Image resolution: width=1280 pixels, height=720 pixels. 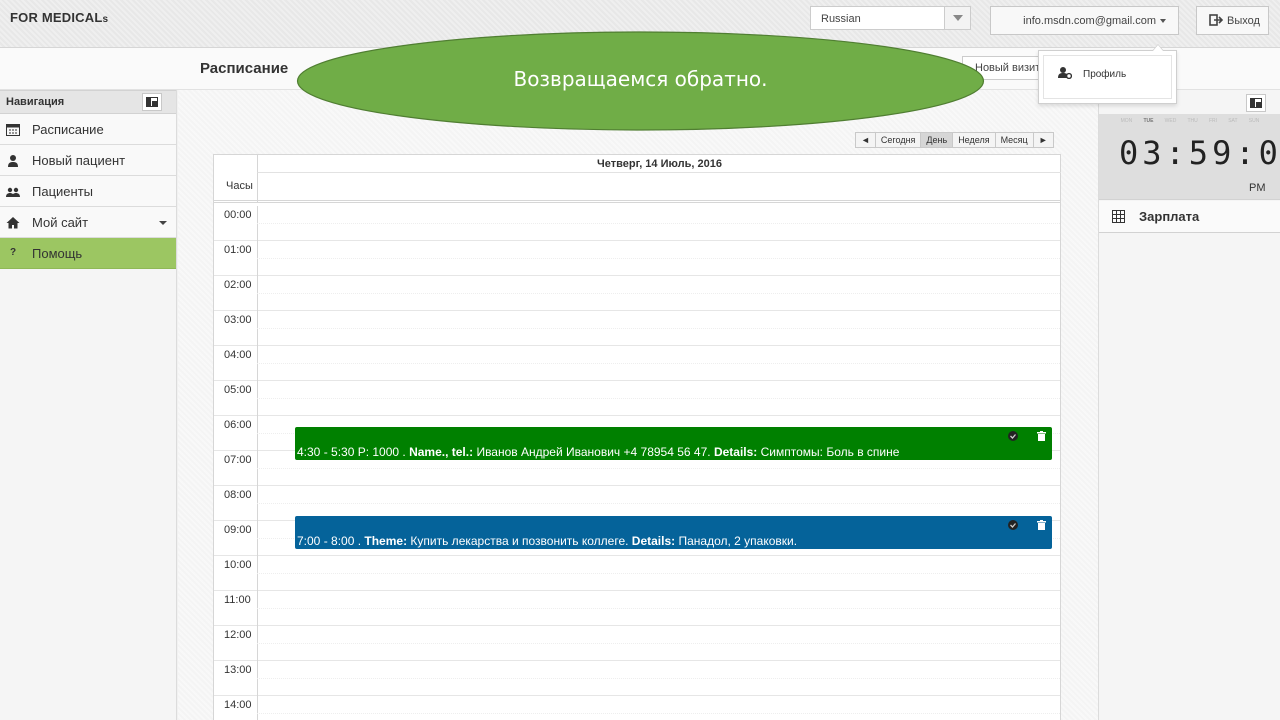 What do you see at coordinates (637, 328) in the screenshot?
I see `hour-row: 03:00` at bounding box center [637, 328].